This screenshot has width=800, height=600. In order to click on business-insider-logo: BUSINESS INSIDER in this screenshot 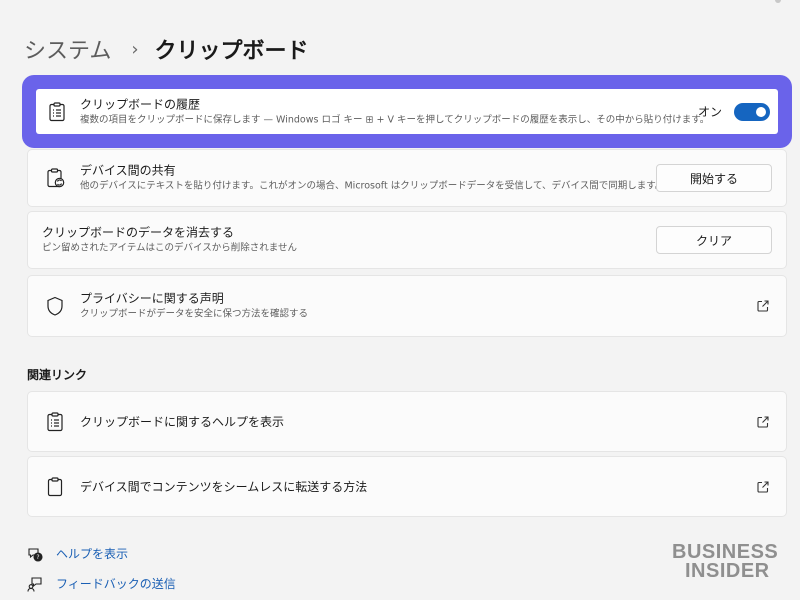, I will do `click(728, 562)`.